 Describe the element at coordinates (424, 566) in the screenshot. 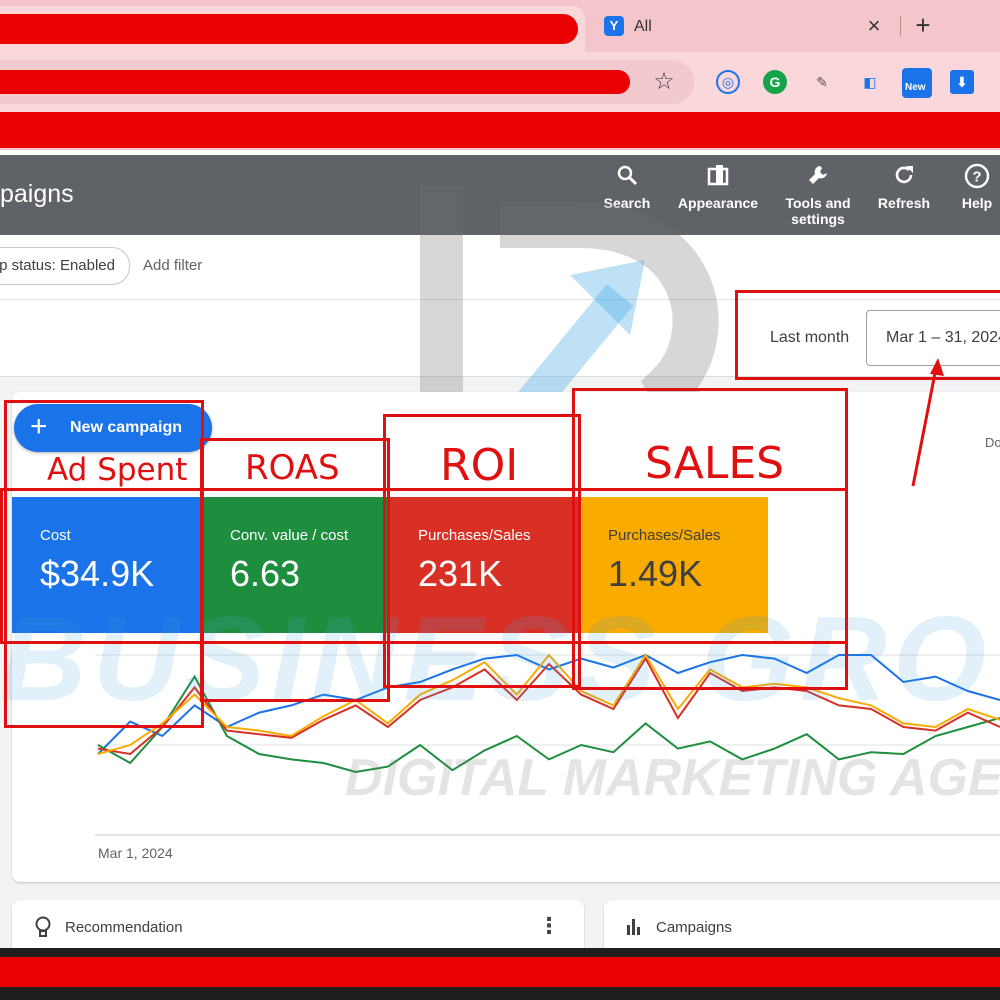

I see `annotation-box-metrics-row` at that location.